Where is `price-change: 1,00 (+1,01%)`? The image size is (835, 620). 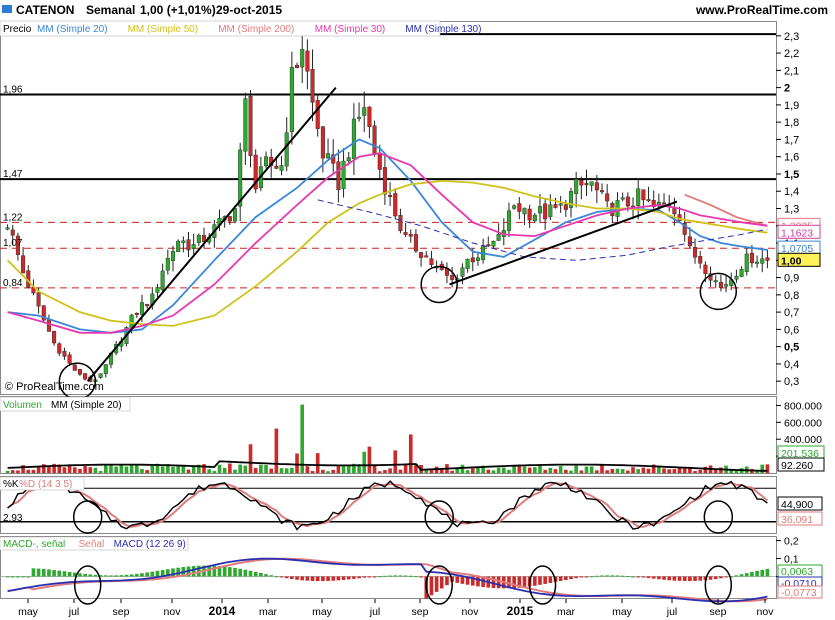
price-change: 1,00 (+1,01%) is located at coordinates (178, 10).